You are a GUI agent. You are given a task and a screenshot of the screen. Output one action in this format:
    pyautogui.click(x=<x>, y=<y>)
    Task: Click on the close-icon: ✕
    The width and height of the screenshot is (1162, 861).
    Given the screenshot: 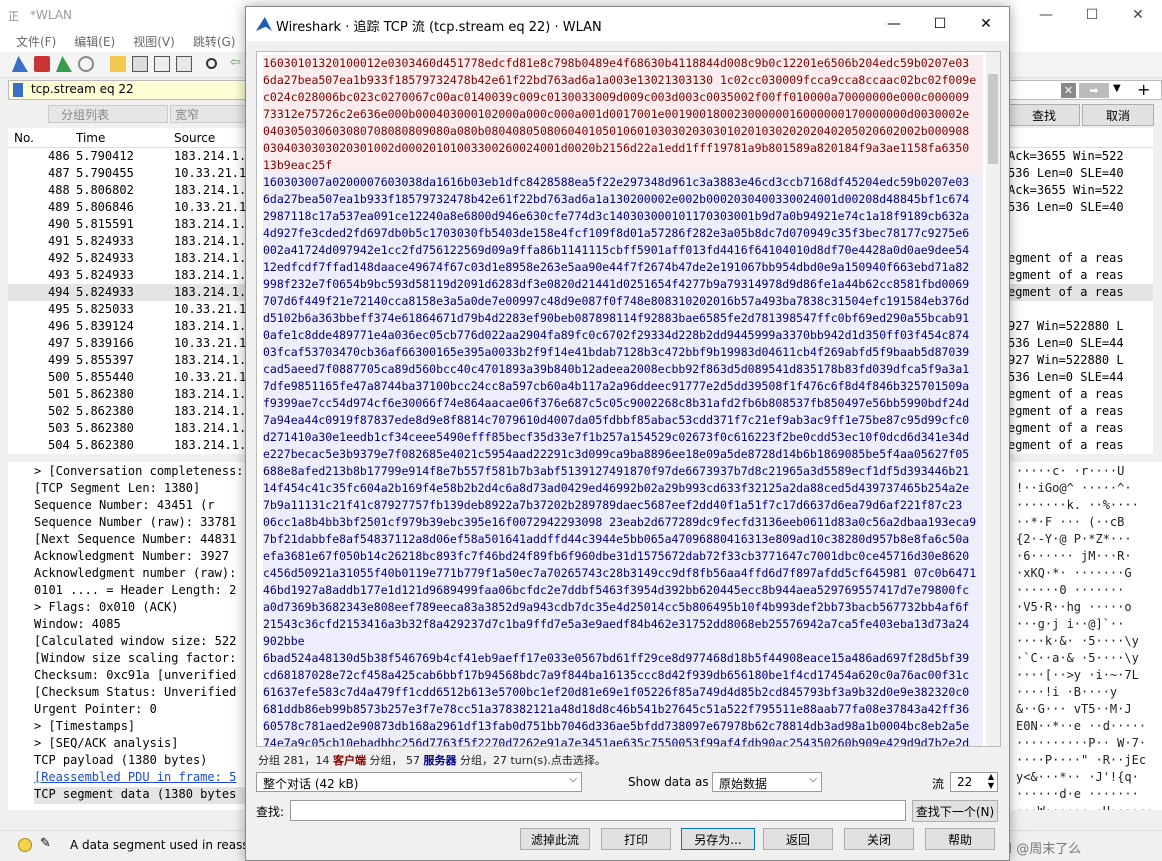 What is the action you would take?
    pyautogui.click(x=1138, y=15)
    